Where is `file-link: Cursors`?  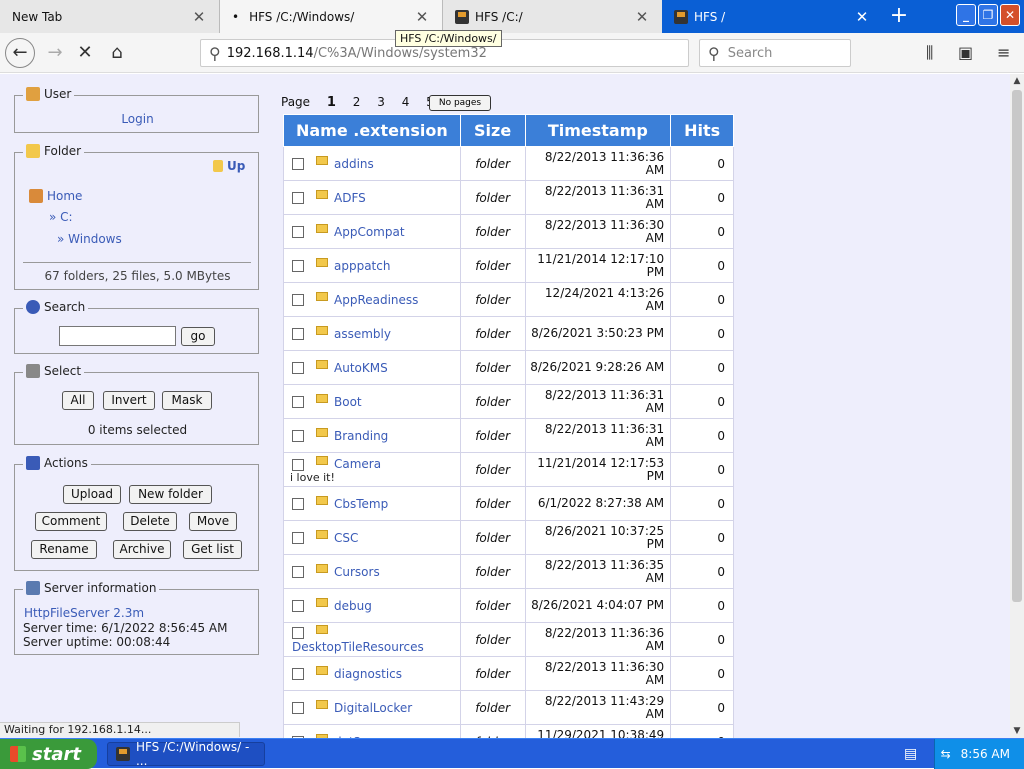
file-link: Cursors is located at coordinates (357, 572).